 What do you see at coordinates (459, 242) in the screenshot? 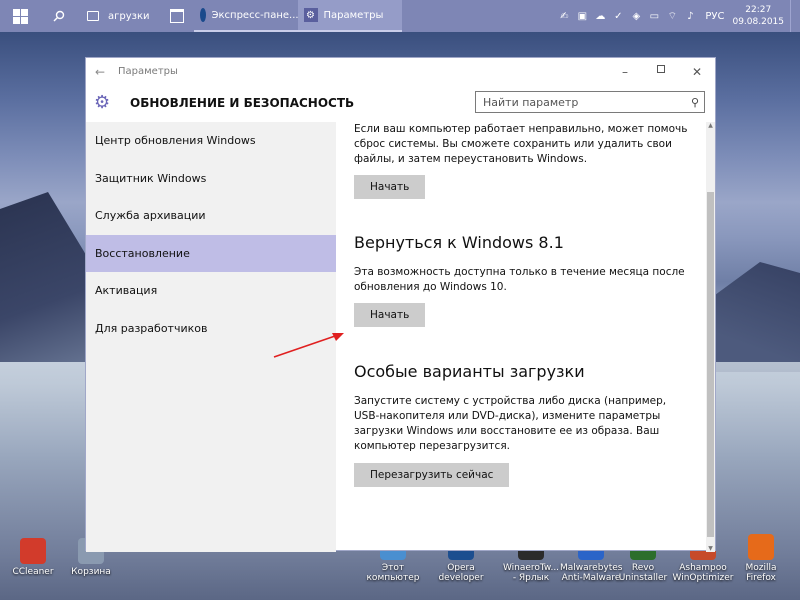
I see `rollback-title: Вернуться к Windows 8.1` at bounding box center [459, 242].